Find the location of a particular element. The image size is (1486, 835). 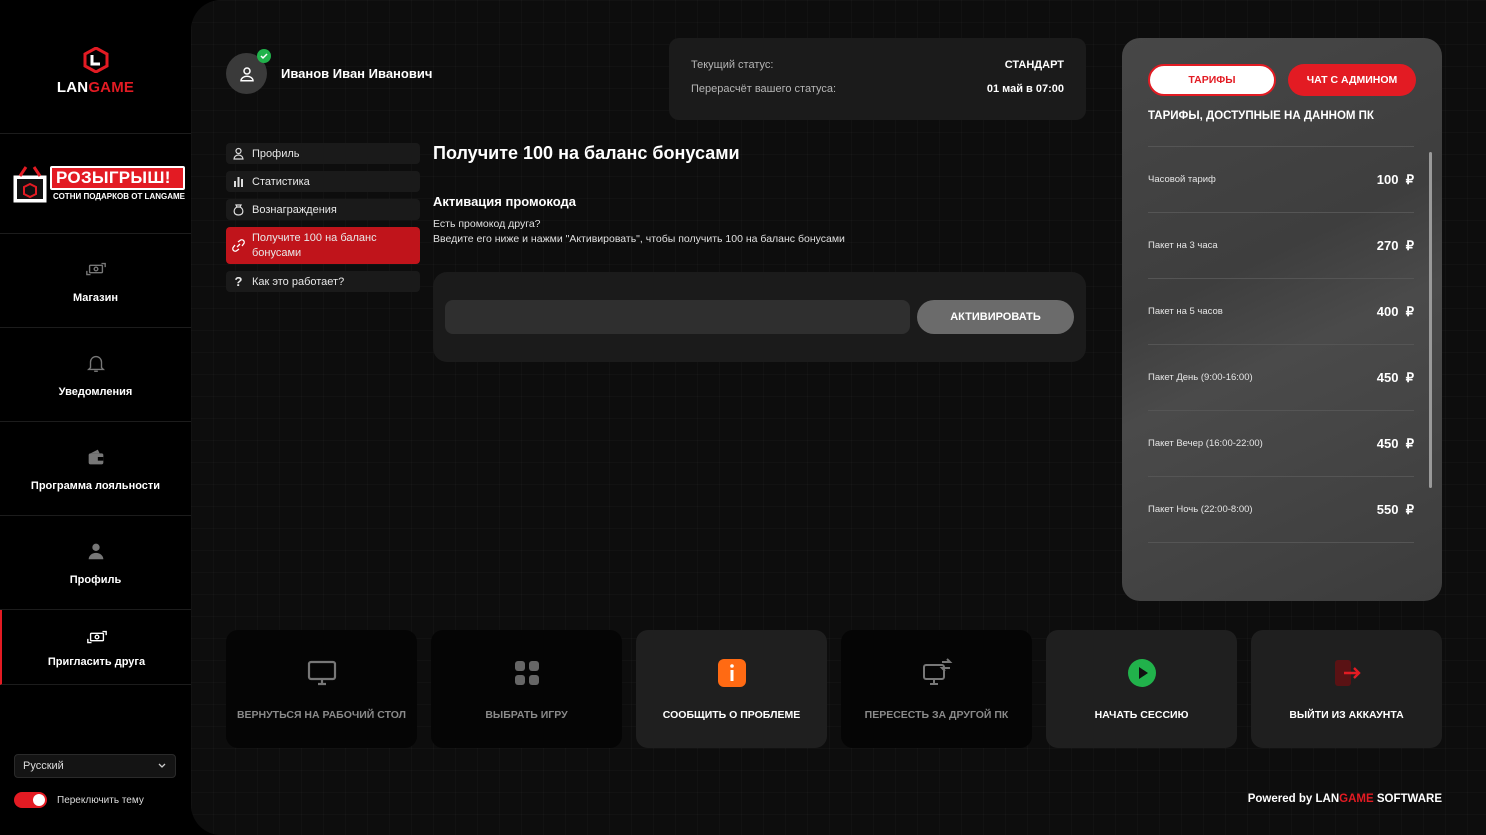

avatar is located at coordinates (248, 71).